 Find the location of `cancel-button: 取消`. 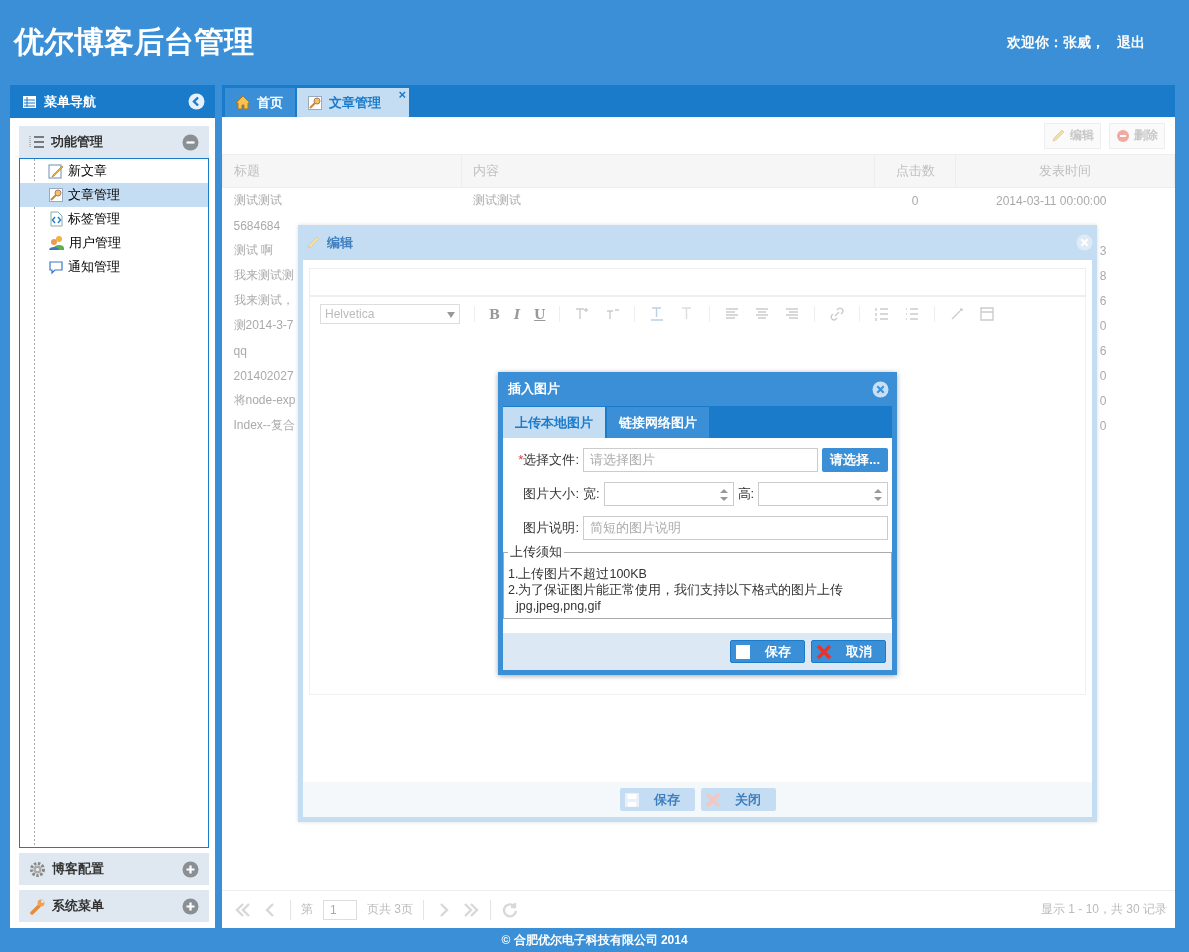

cancel-button: 取消 is located at coordinates (848, 651).